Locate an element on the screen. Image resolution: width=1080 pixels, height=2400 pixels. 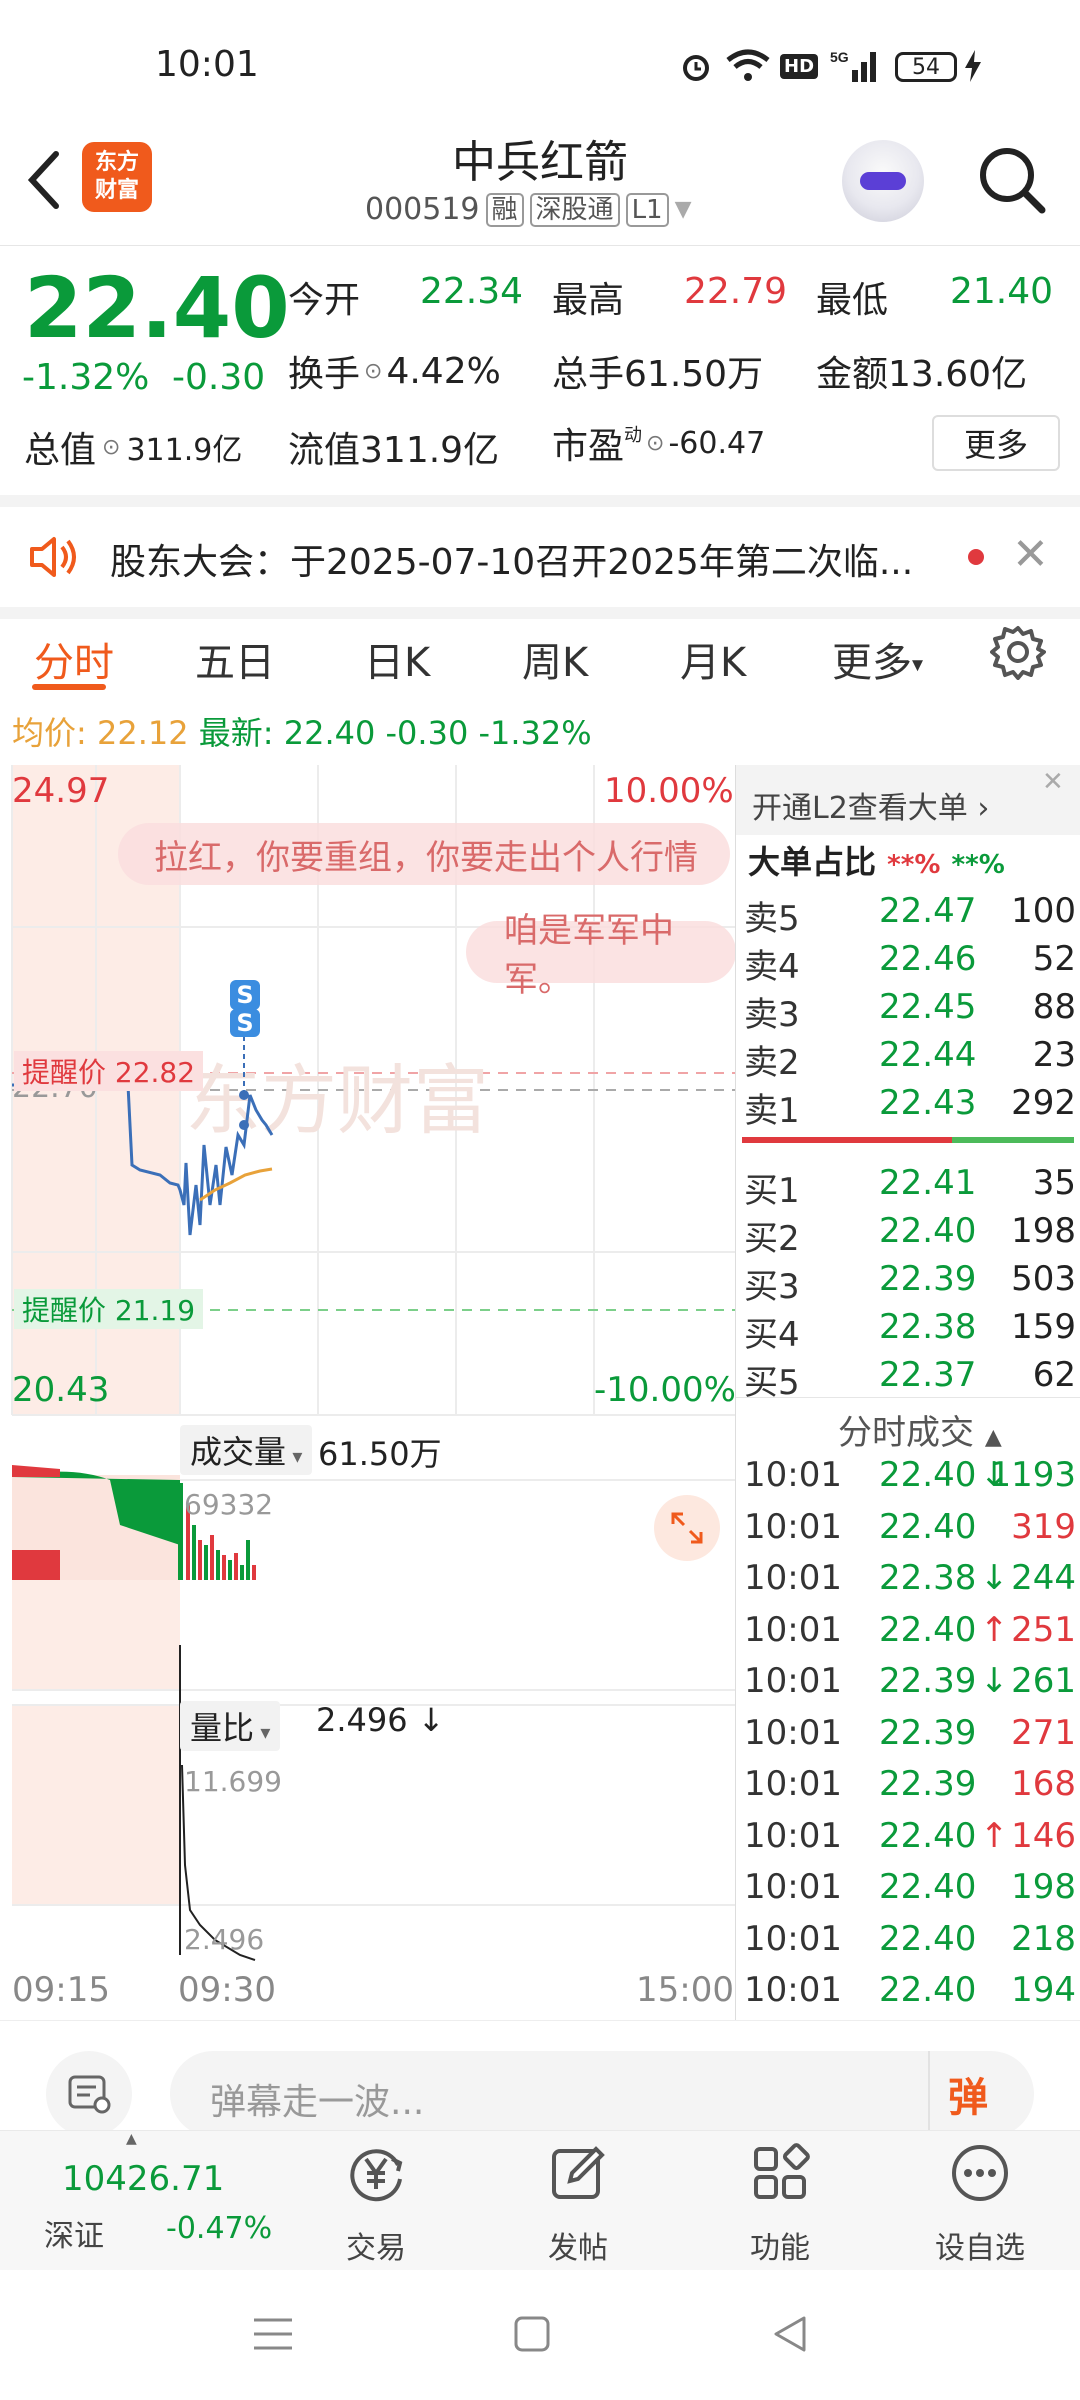
bid-volume: 198 is located at coordinates (1043, 1231).